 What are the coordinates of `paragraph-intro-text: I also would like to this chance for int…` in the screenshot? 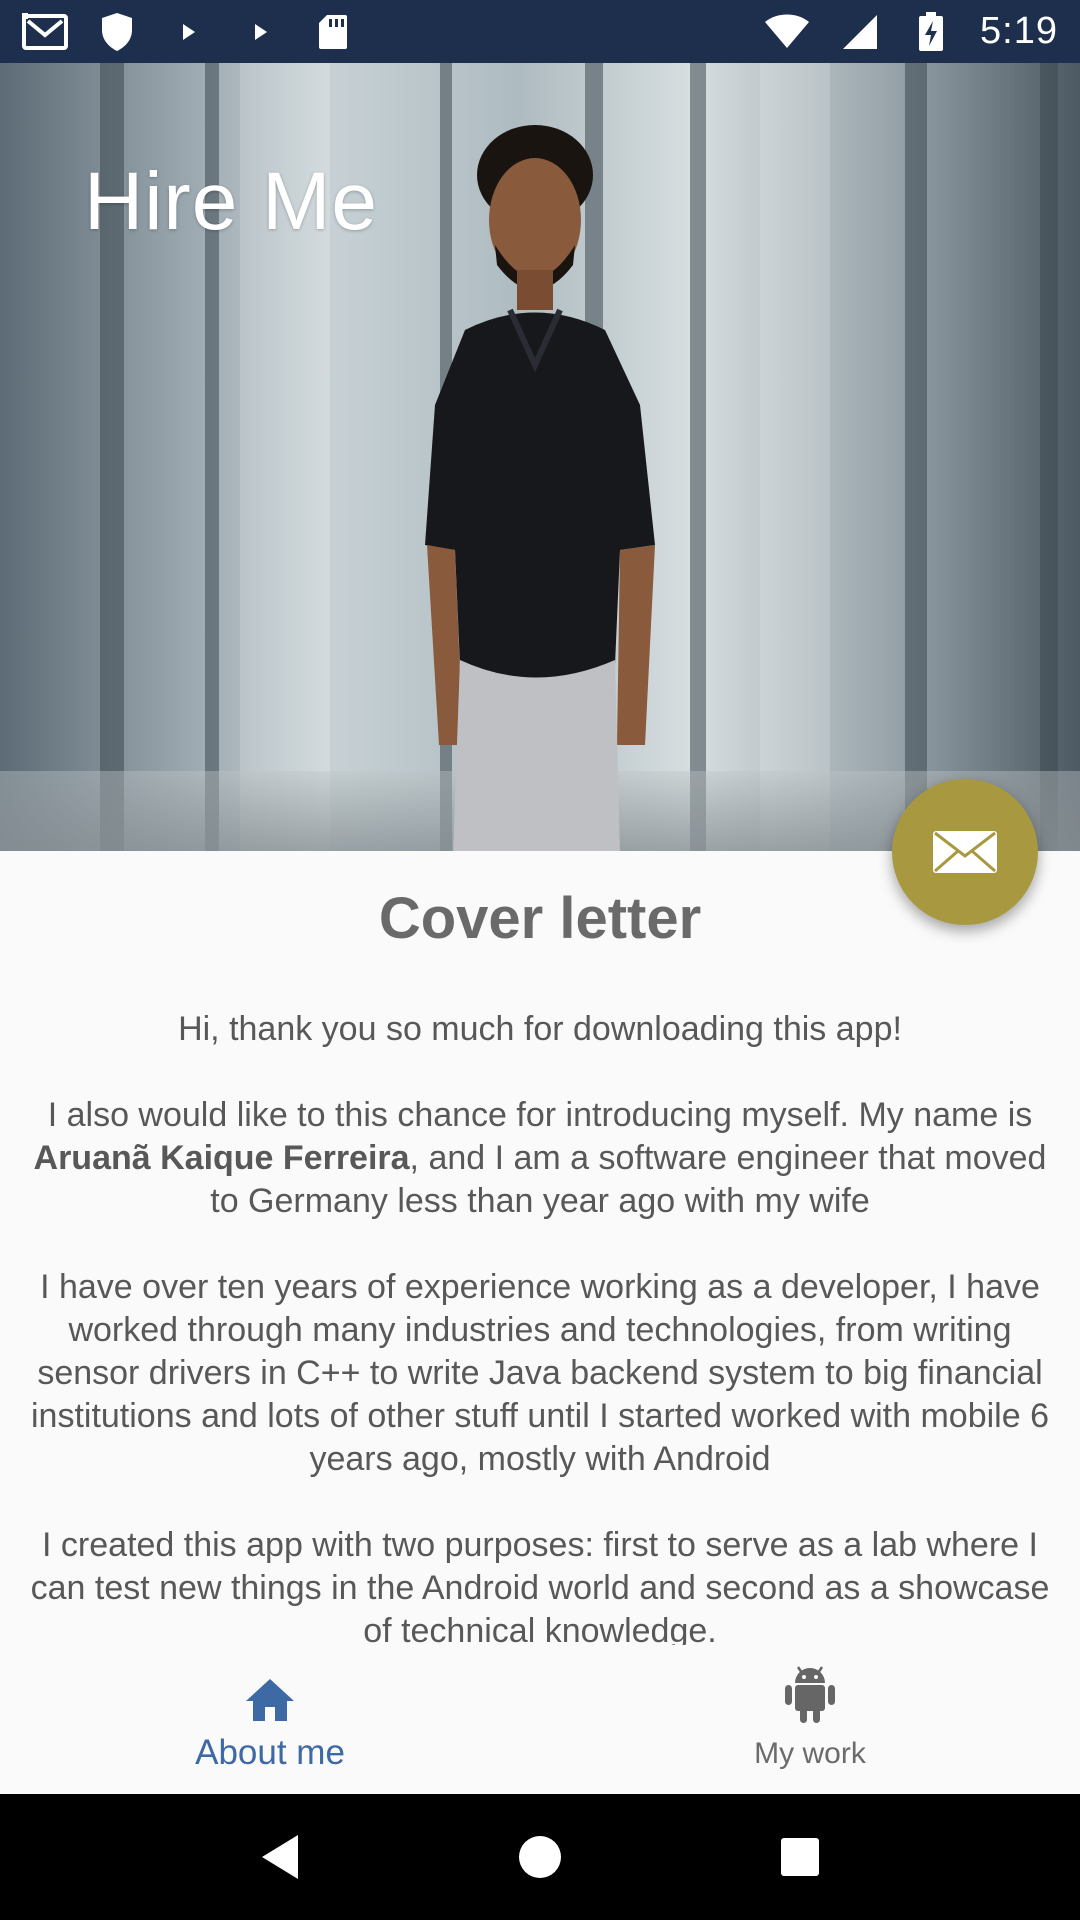 It's located at (540, 1115).